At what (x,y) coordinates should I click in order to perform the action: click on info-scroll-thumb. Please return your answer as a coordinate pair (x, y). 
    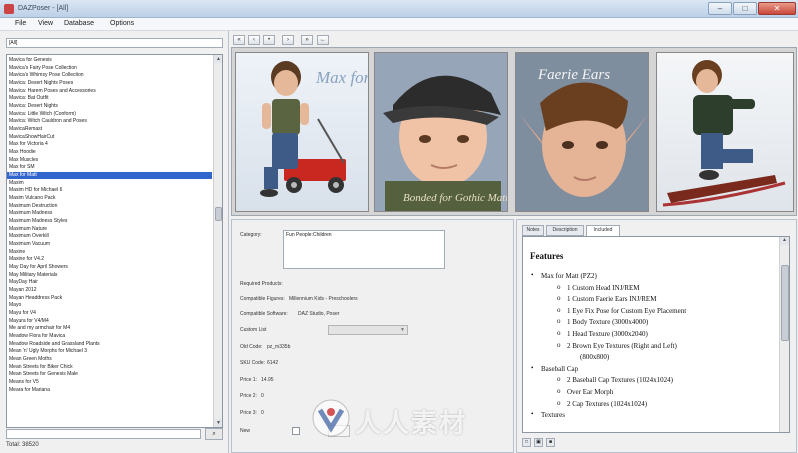
    Looking at the image, I should click on (785, 303).